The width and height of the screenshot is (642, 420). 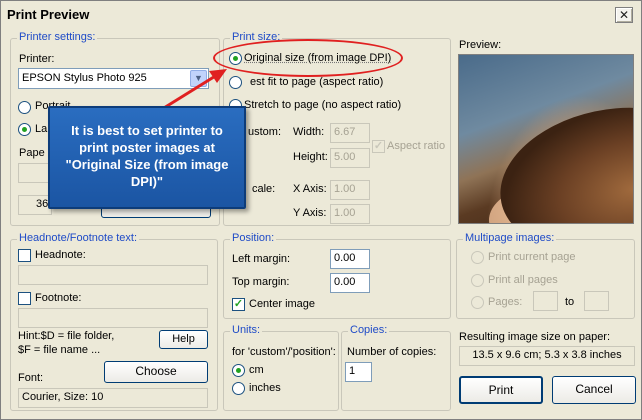 I want to click on printer-settings-legend: Printer settings:, so click(x=57, y=37).